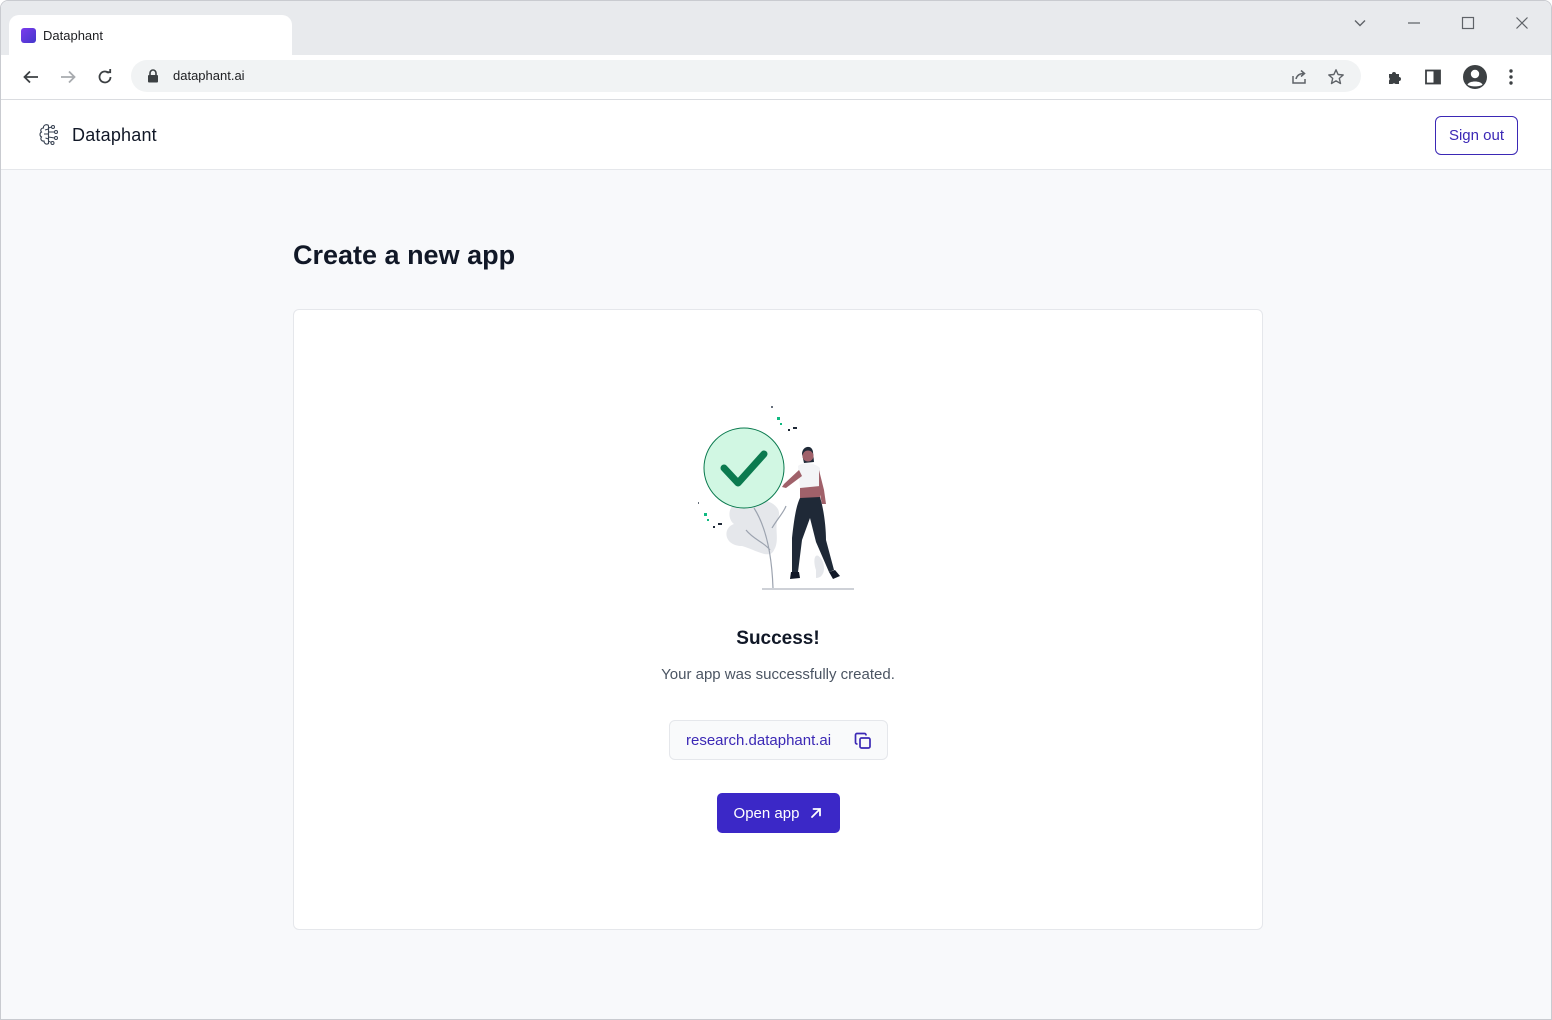  What do you see at coordinates (73, 35) in the screenshot?
I see `tab-title: Dataphant` at bounding box center [73, 35].